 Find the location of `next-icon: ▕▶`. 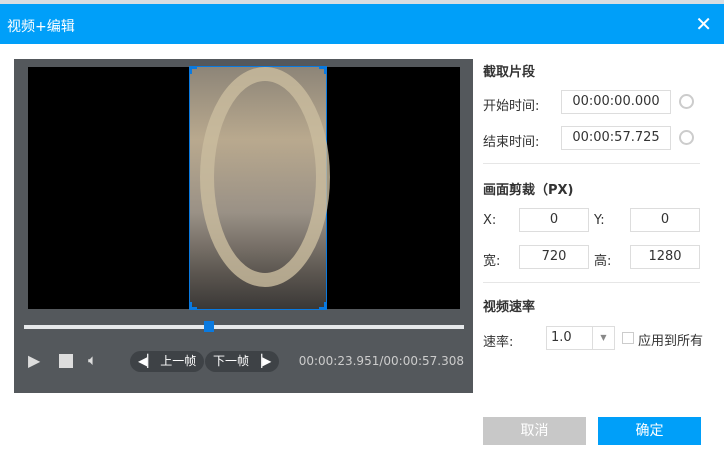

next-icon: ▕▶ is located at coordinates (262, 361).